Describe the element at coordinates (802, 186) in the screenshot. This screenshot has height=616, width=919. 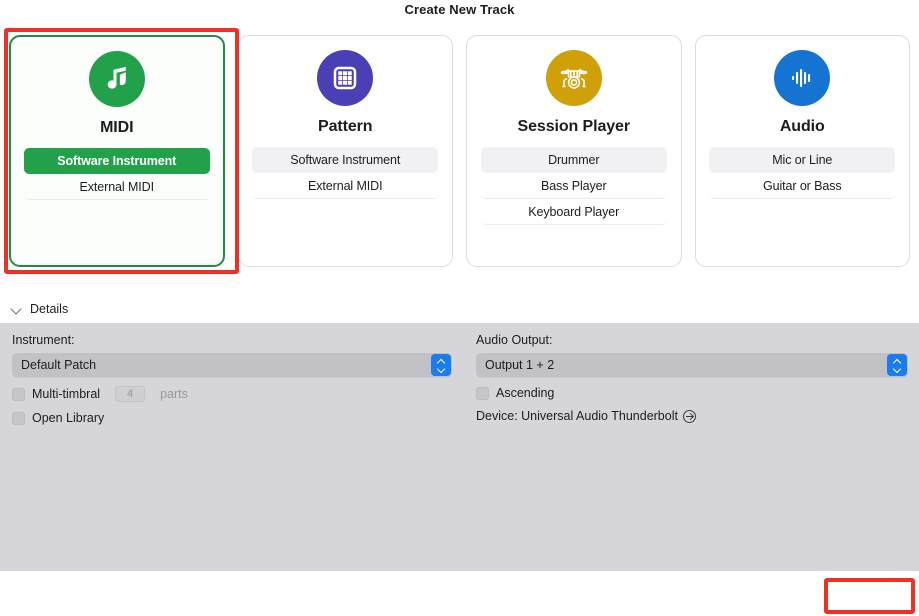
I see `option-guitar-or-bass: Guitar or Bass` at that location.